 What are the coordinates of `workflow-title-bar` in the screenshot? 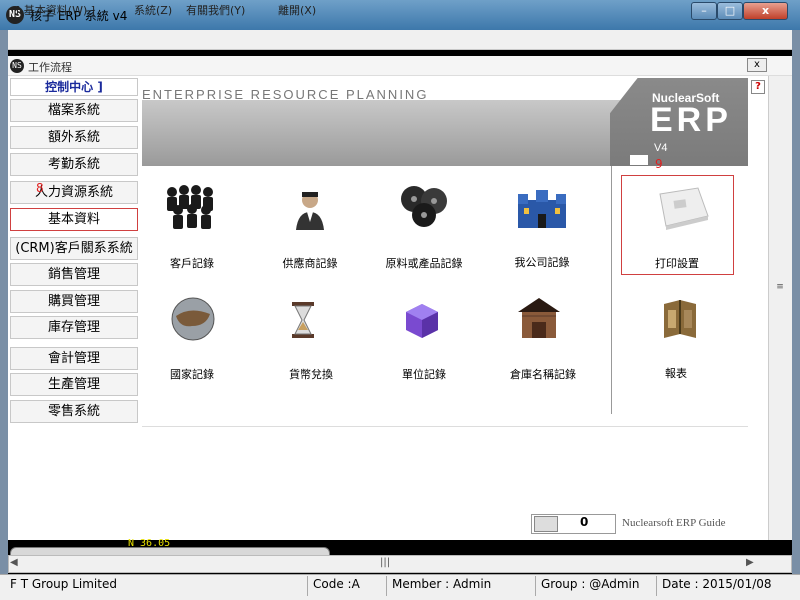 It's located at (400, 66).